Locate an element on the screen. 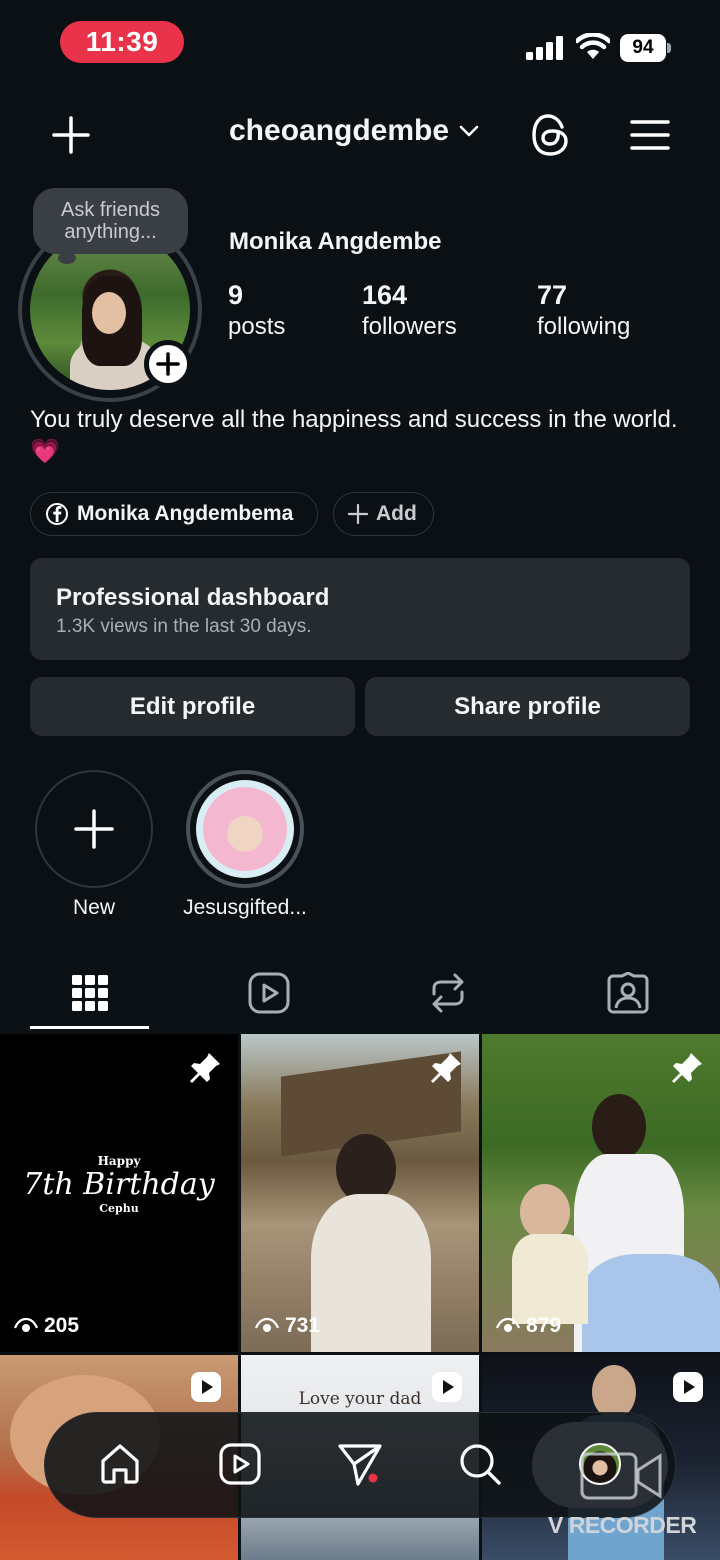 The height and width of the screenshot is (1560, 720). nav-home is located at coordinates (120, 1464).